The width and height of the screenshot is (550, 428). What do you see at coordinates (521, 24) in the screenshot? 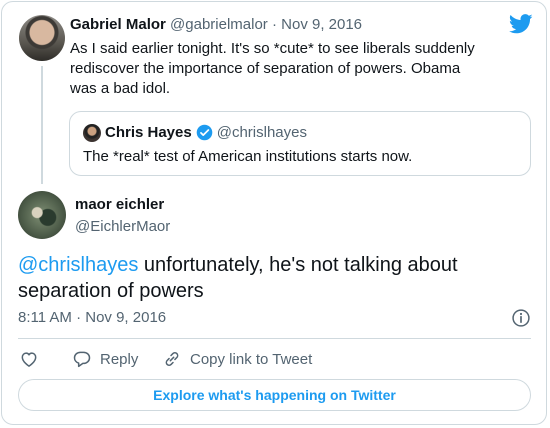
I see `twitter-bird-icon` at bounding box center [521, 24].